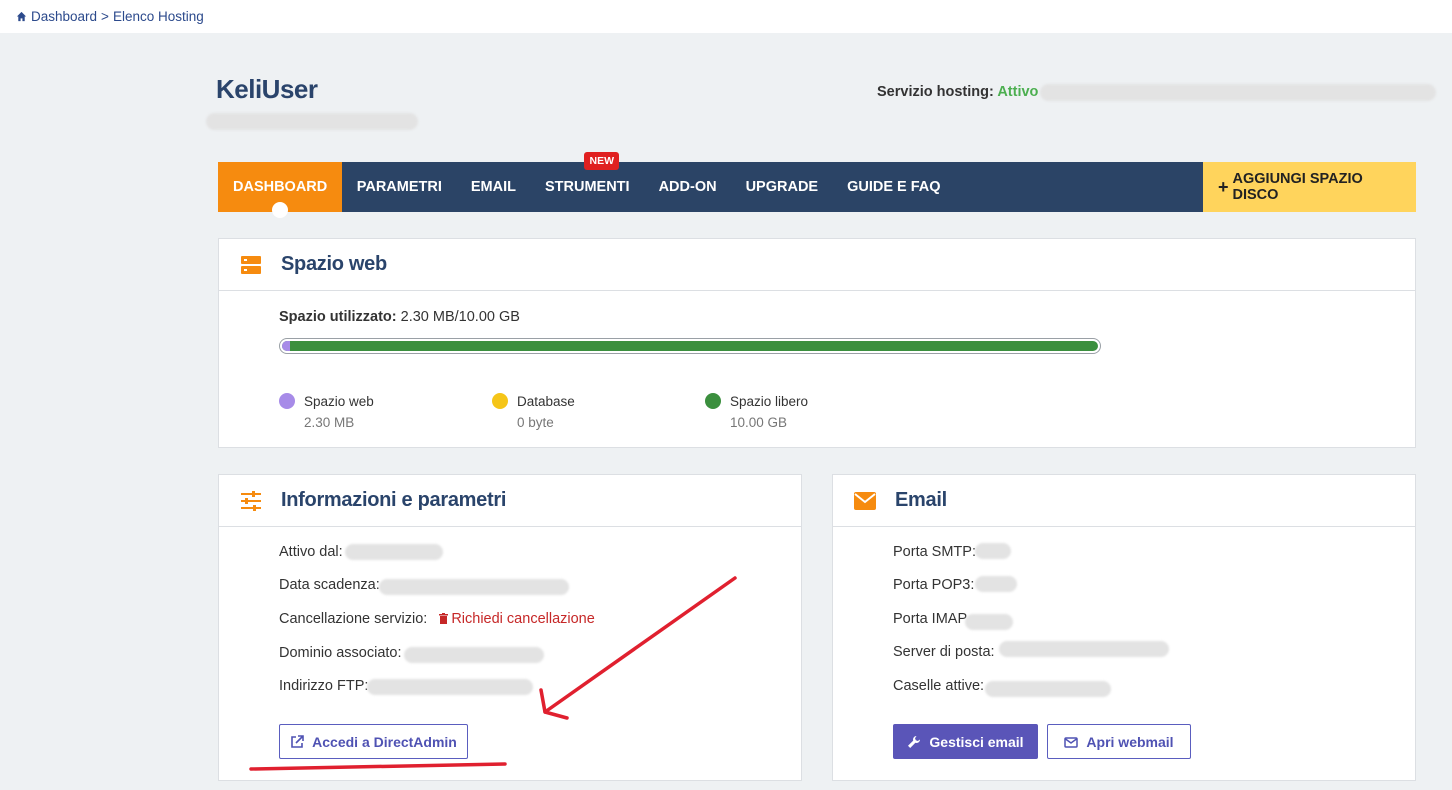  I want to click on legend-value-free: 10.00 GB, so click(759, 422).